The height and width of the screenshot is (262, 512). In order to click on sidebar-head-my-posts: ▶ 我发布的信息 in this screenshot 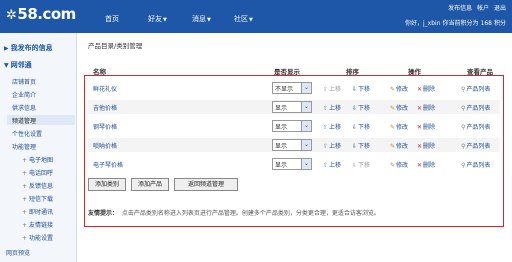, I will do `click(28, 48)`.